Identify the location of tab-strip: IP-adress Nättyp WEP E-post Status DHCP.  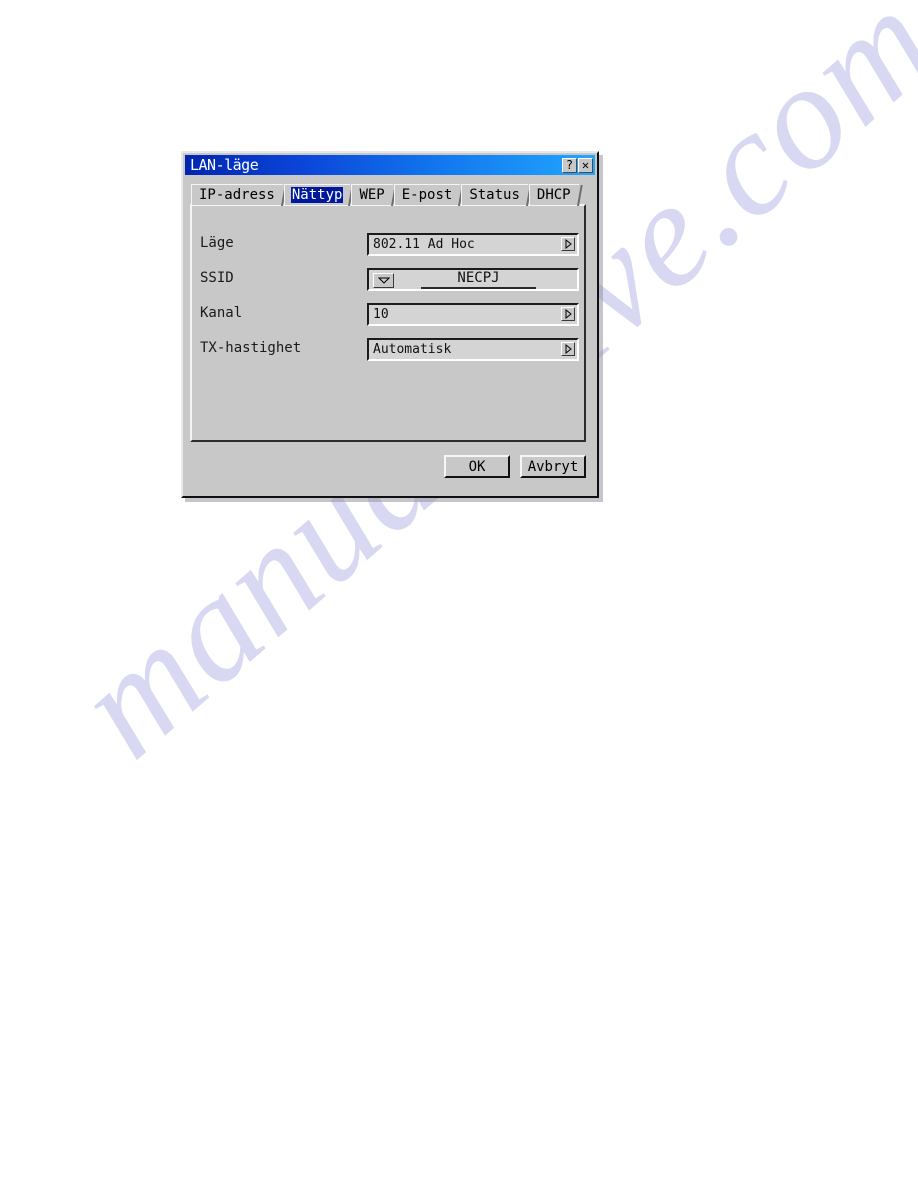
(385, 194).